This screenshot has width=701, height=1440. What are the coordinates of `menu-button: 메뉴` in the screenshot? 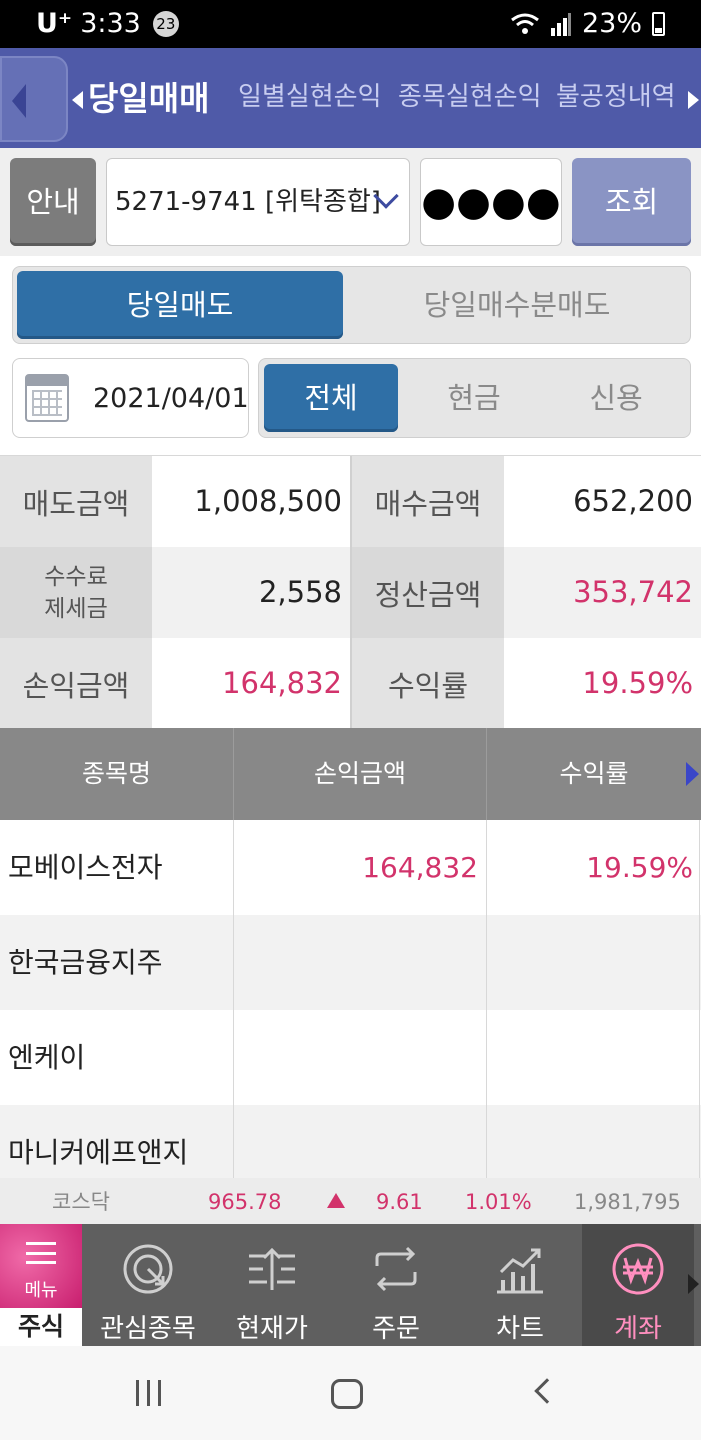 It's located at (41, 1266).